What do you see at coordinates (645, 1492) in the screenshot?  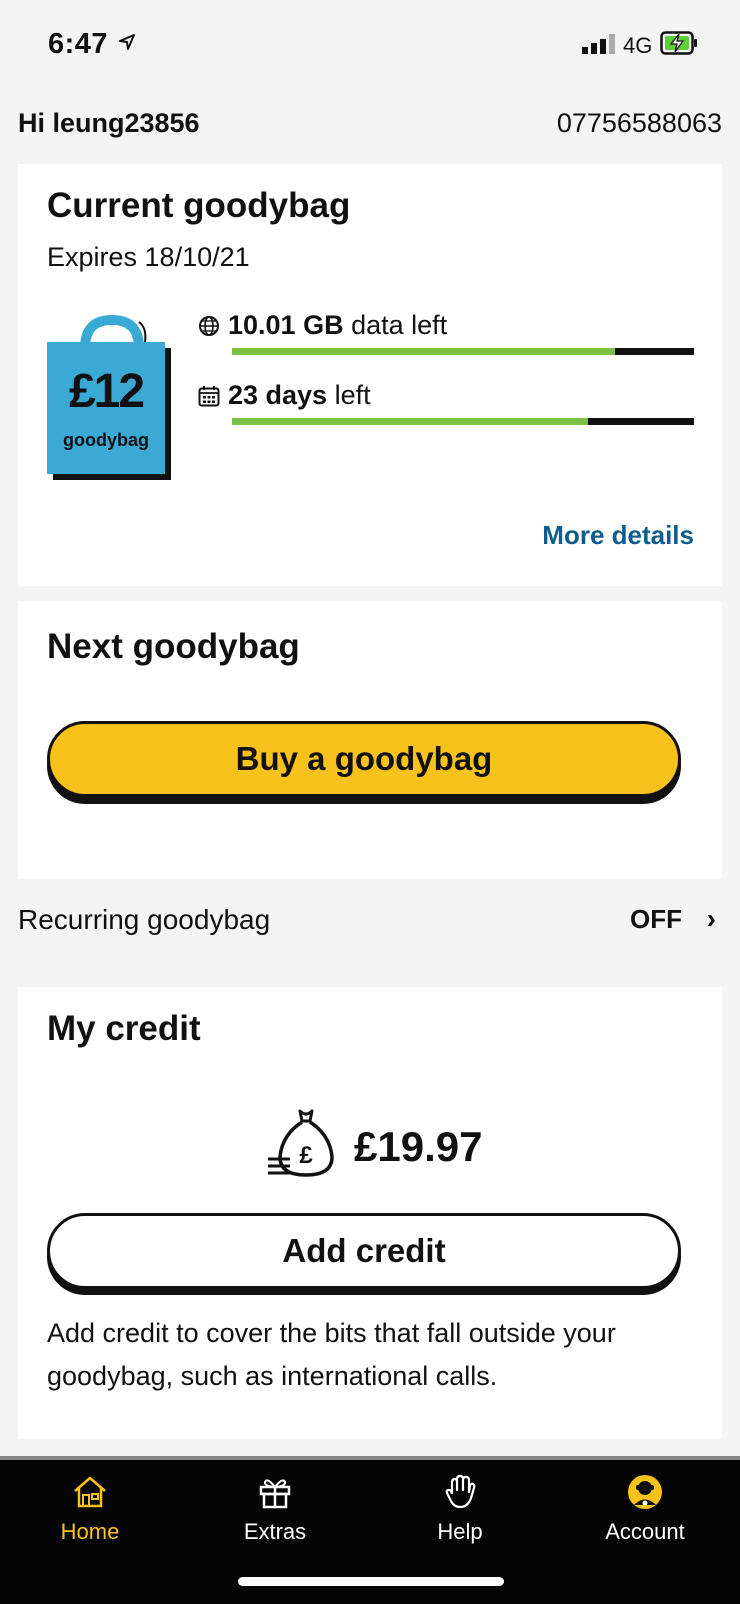 I see `avatar-icon` at bounding box center [645, 1492].